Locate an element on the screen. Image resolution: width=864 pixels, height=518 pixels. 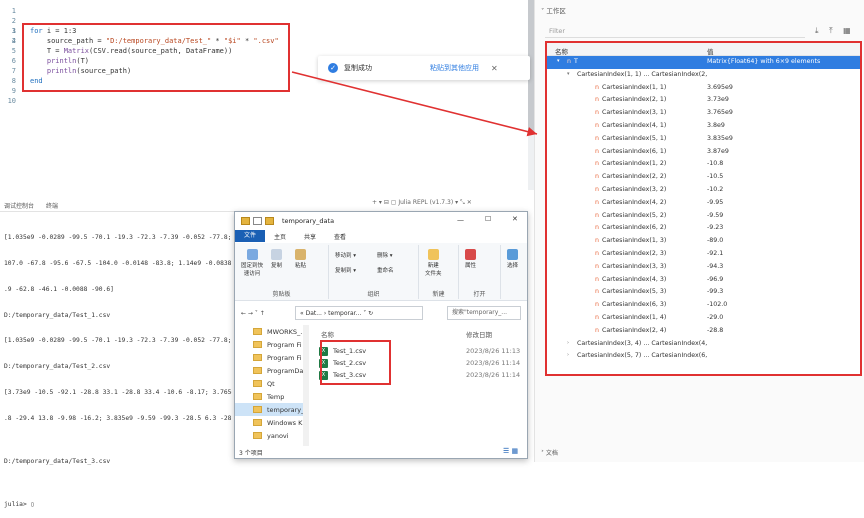
variable-name: n CartesianIndex(2, 1) is located at coordinates (630, 99).